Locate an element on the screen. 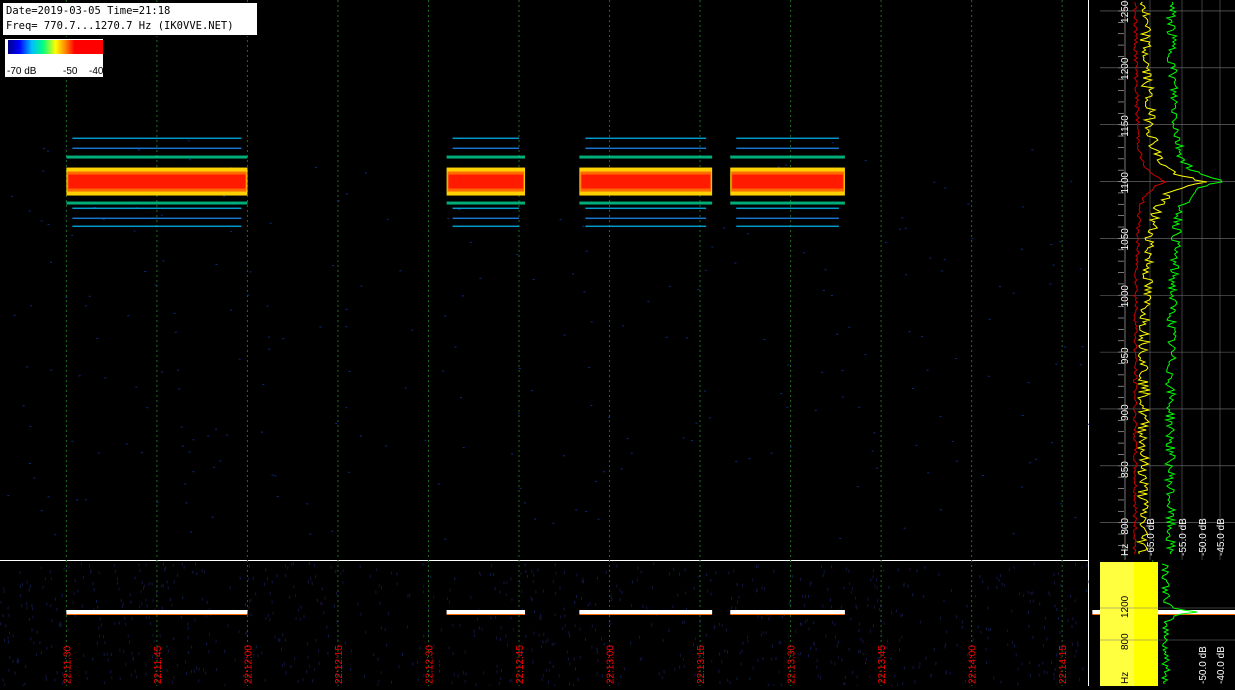 The width and height of the screenshot is (1235, 690). frequency-tick-label: 850 is located at coordinates (1125, 469).